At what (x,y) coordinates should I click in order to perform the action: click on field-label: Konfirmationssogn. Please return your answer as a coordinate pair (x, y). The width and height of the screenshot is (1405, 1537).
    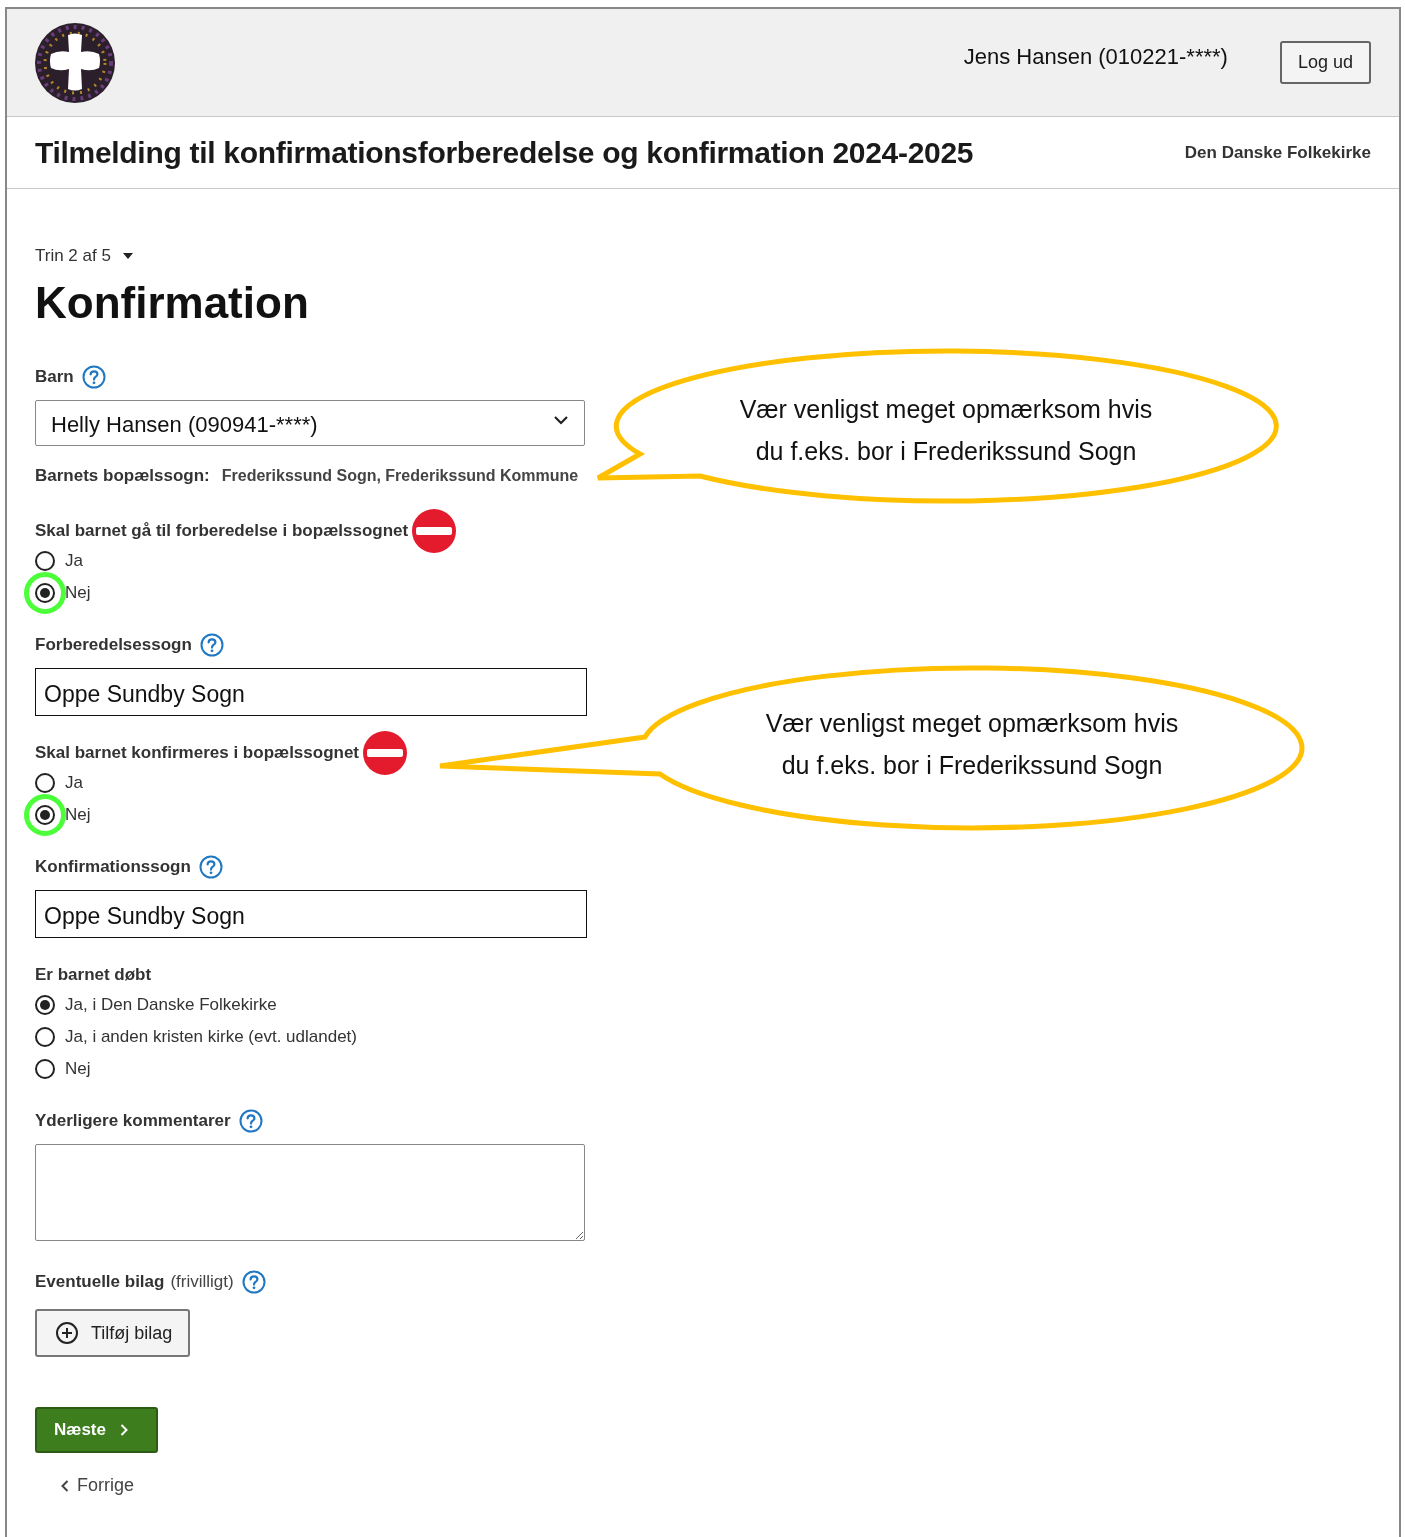
    Looking at the image, I should click on (113, 867).